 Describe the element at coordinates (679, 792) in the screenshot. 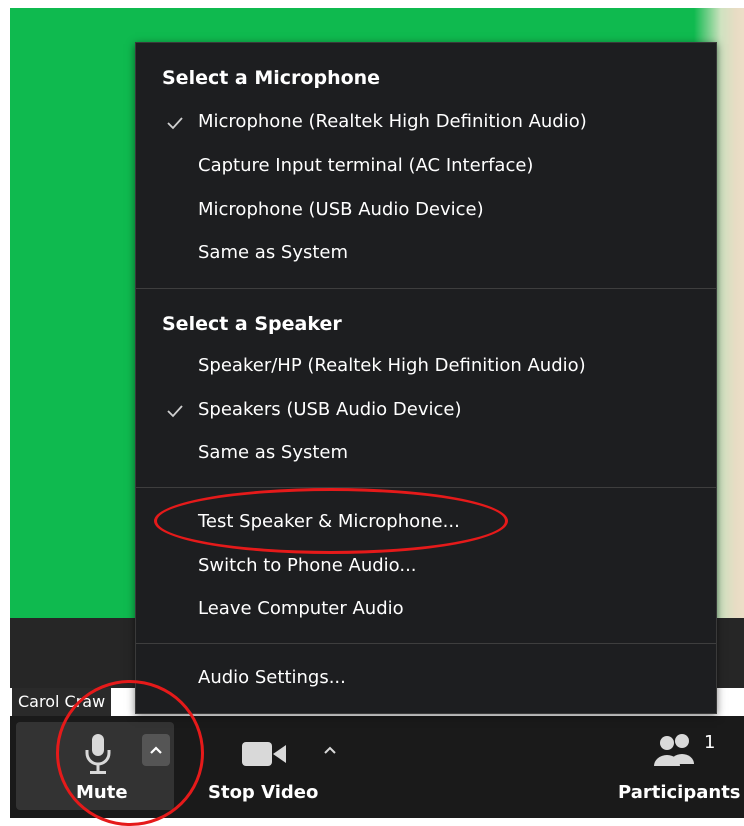

I see `participants-label: Participants` at that location.